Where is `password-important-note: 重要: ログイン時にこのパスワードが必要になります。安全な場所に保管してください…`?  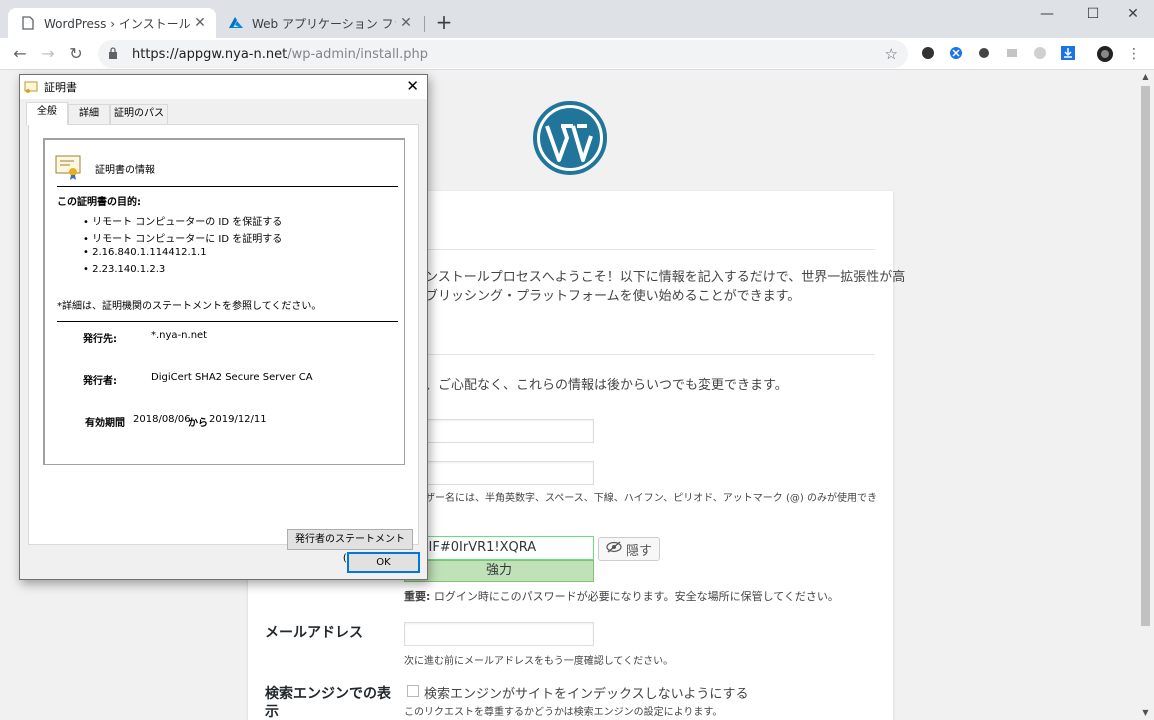
password-important-note: 重要: ログイン時にこのパスワードが必要になります。安全な場所に保管してください… is located at coordinates (621, 596).